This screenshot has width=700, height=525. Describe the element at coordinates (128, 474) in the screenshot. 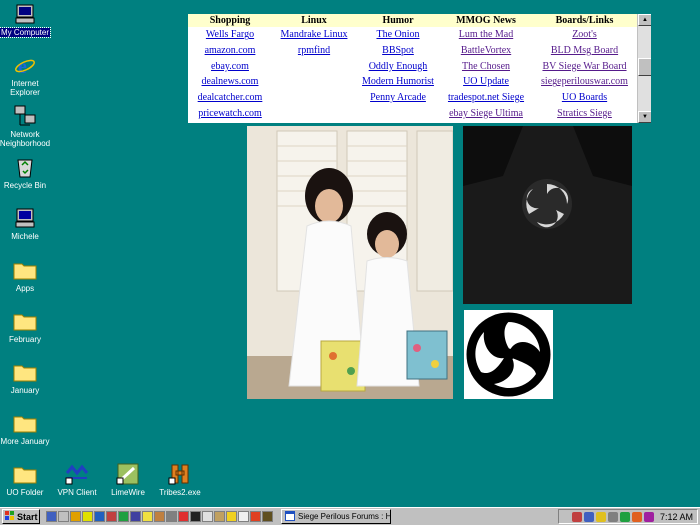

I see `limewire-icon` at that location.